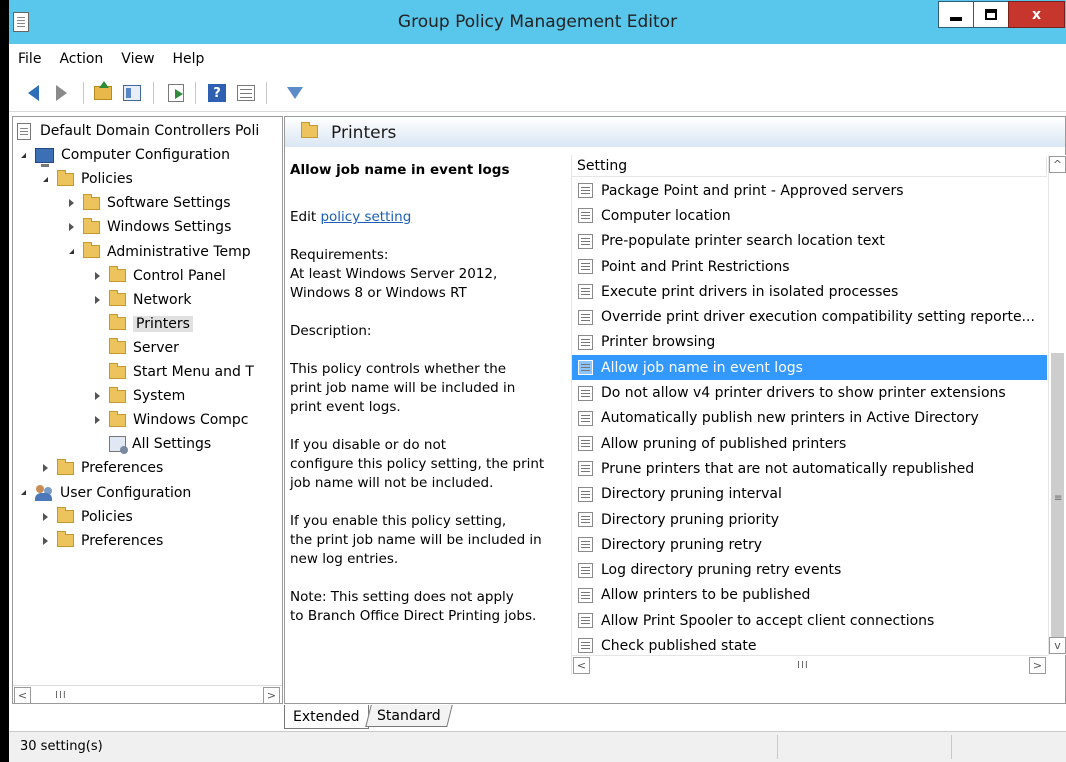 This screenshot has width=1066, height=762. Describe the element at coordinates (33, 93) in the screenshot. I see `back-button` at that location.